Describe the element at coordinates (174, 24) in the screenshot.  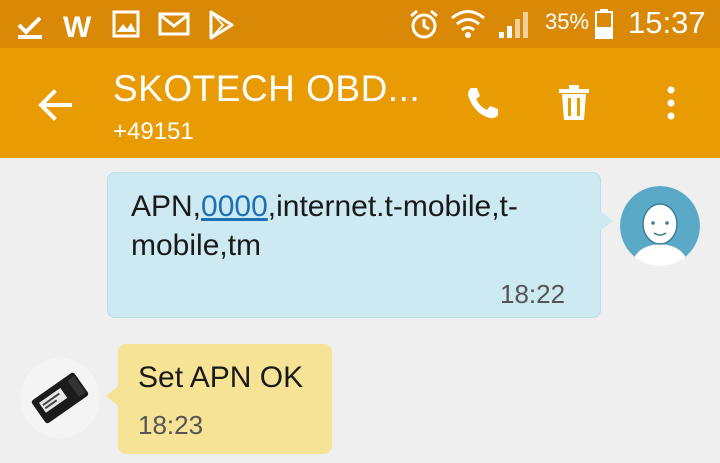
I see `email-icon` at that location.